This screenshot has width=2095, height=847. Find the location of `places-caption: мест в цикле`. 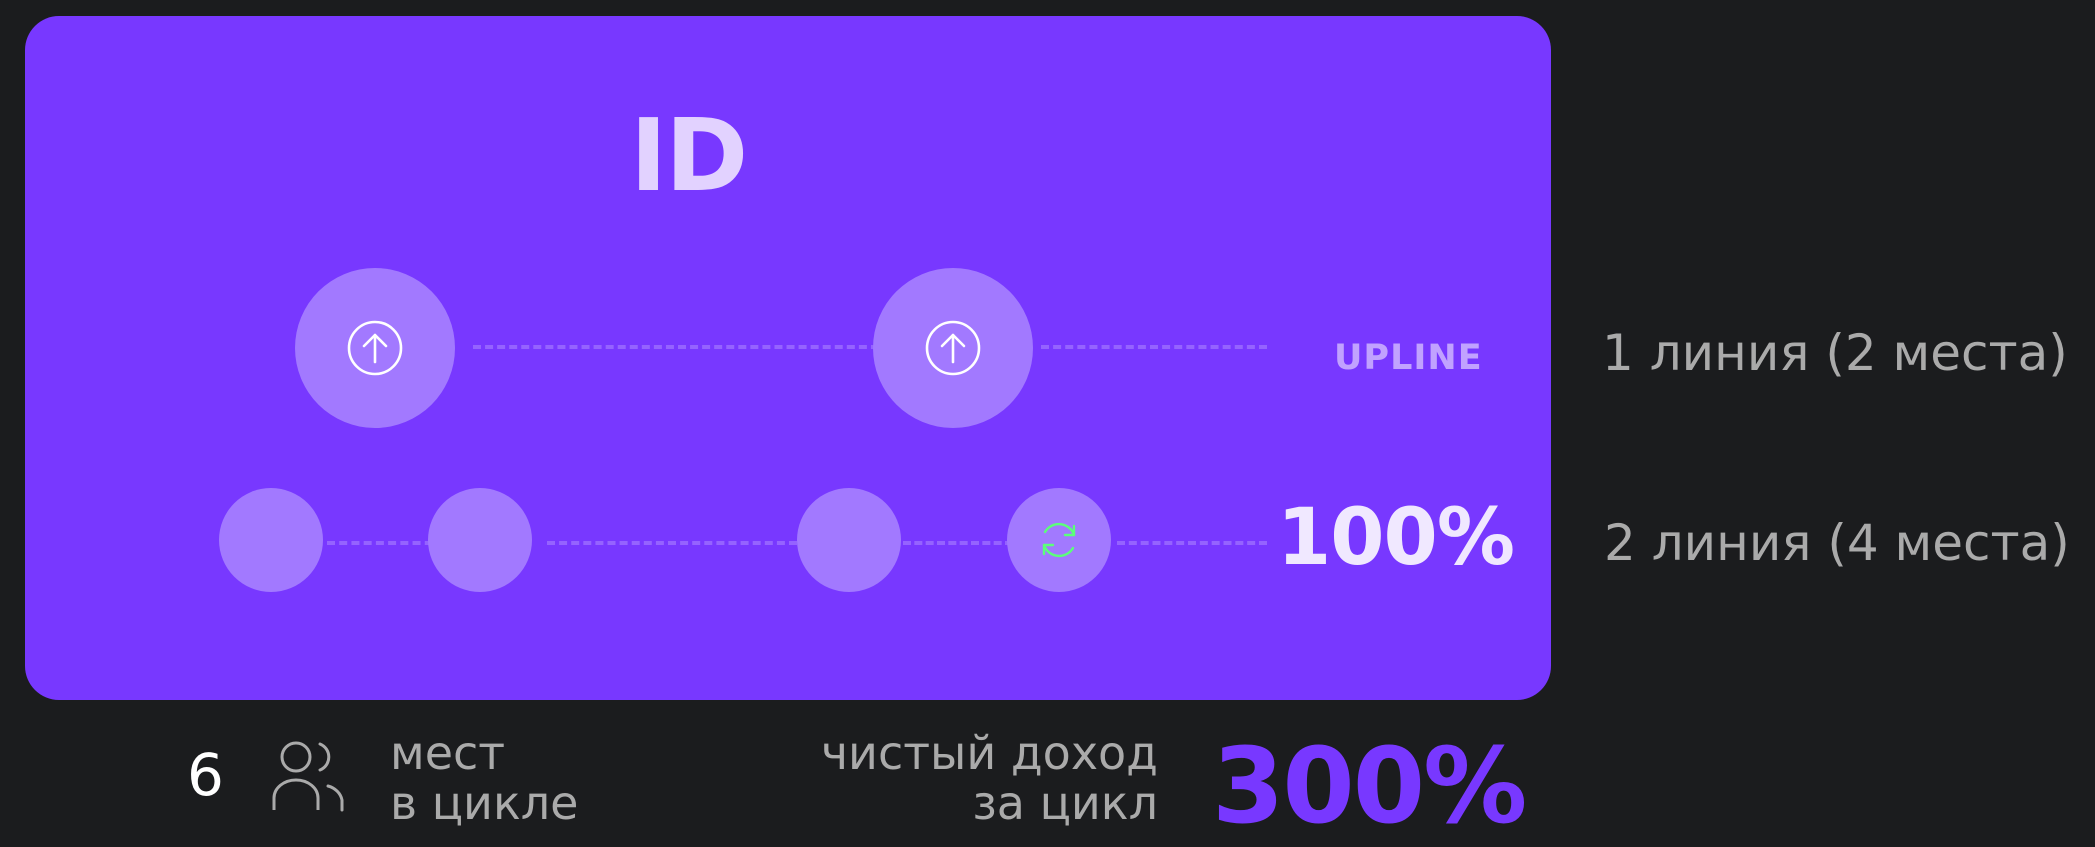

places-caption: мест в цикле is located at coordinates (484, 778).